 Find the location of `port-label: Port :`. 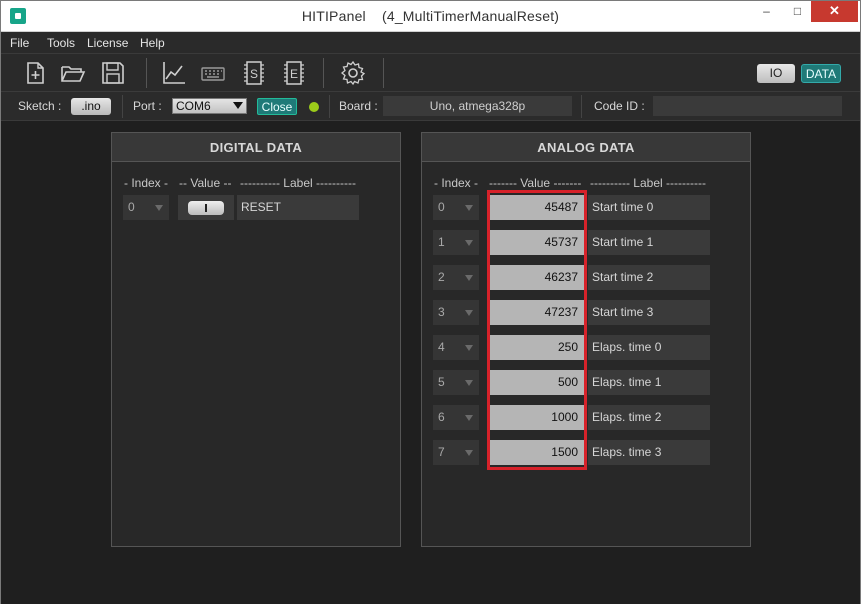

port-label: Port : is located at coordinates (147, 106).